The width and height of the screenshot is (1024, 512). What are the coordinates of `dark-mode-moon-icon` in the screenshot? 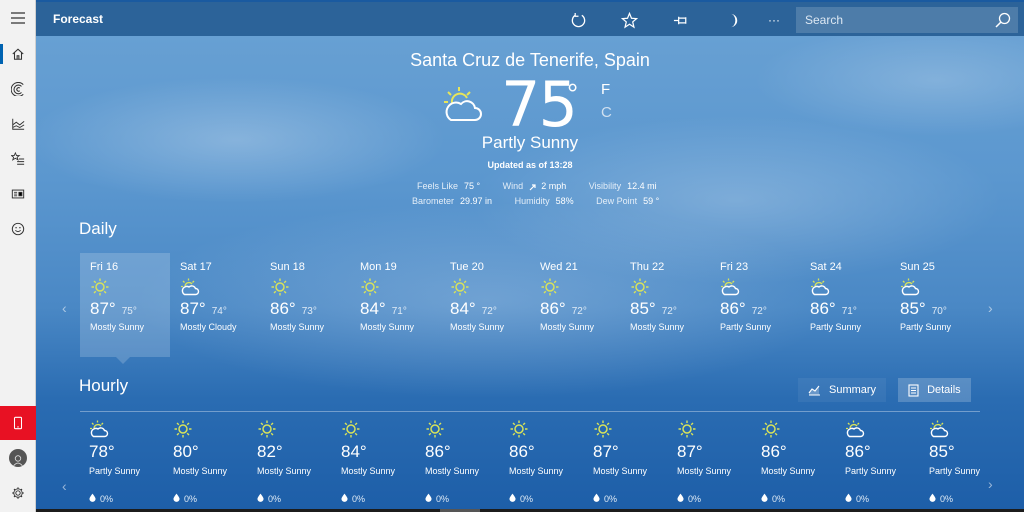 It's located at (733, 20).